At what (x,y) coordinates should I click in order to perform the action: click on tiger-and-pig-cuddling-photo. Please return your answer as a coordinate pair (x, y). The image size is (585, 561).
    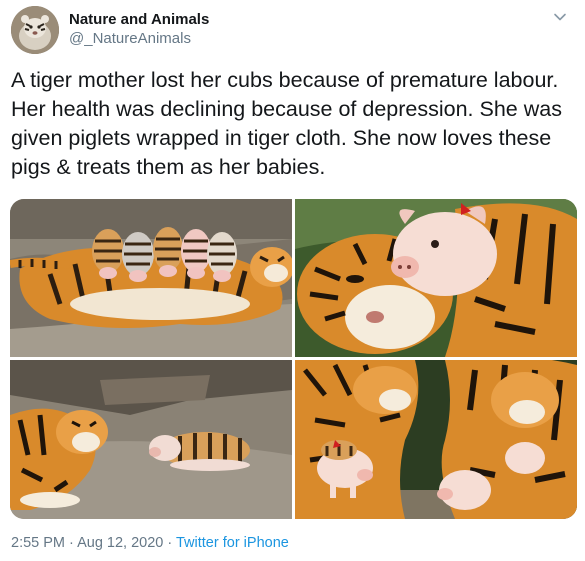
    Looking at the image, I should click on (436, 278).